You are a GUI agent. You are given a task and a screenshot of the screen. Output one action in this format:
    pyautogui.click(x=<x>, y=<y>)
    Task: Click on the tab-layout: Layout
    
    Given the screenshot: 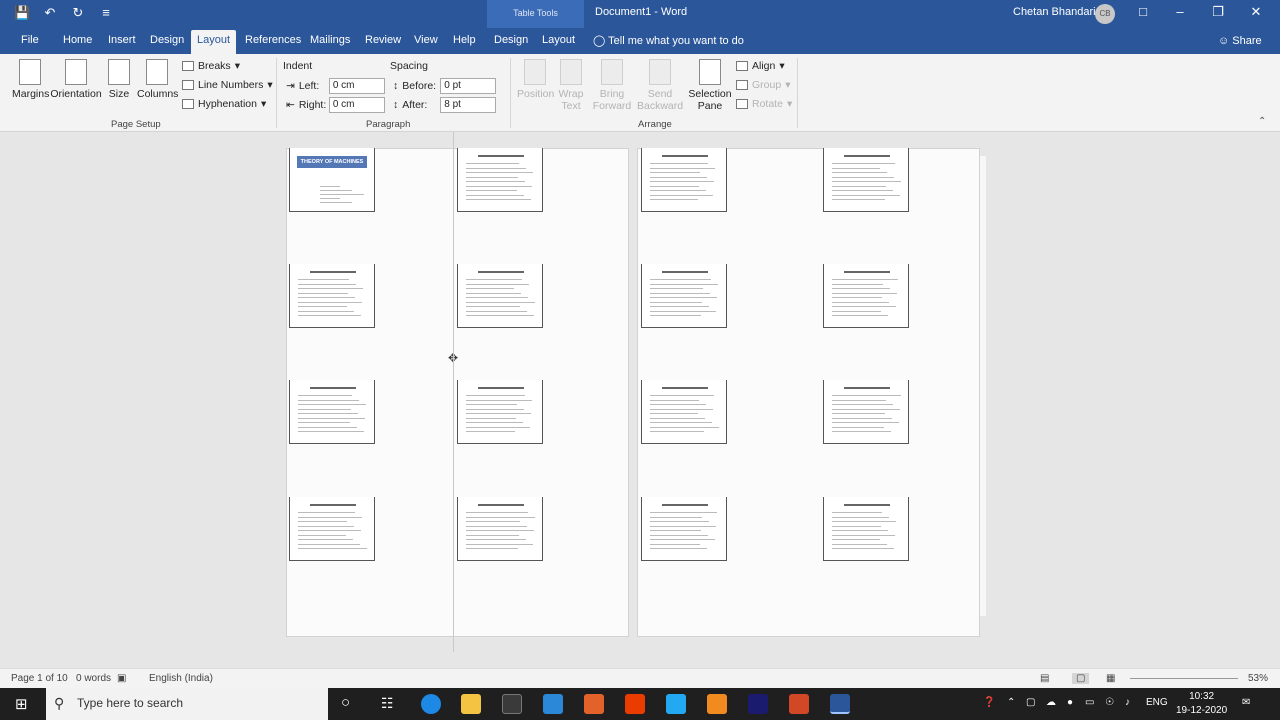 What is the action you would take?
    pyautogui.click(x=214, y=42)
    